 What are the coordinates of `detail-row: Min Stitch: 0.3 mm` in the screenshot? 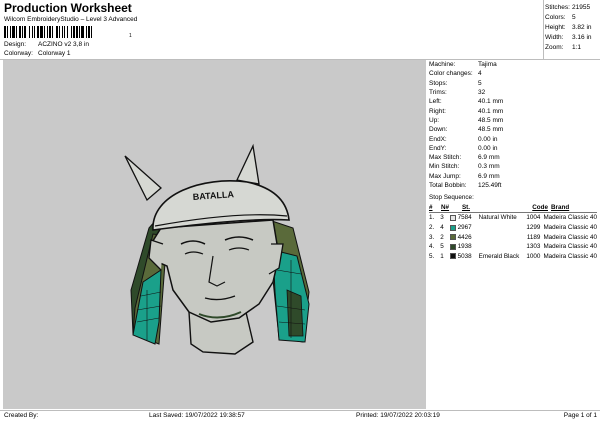 It's located at (513, 166).